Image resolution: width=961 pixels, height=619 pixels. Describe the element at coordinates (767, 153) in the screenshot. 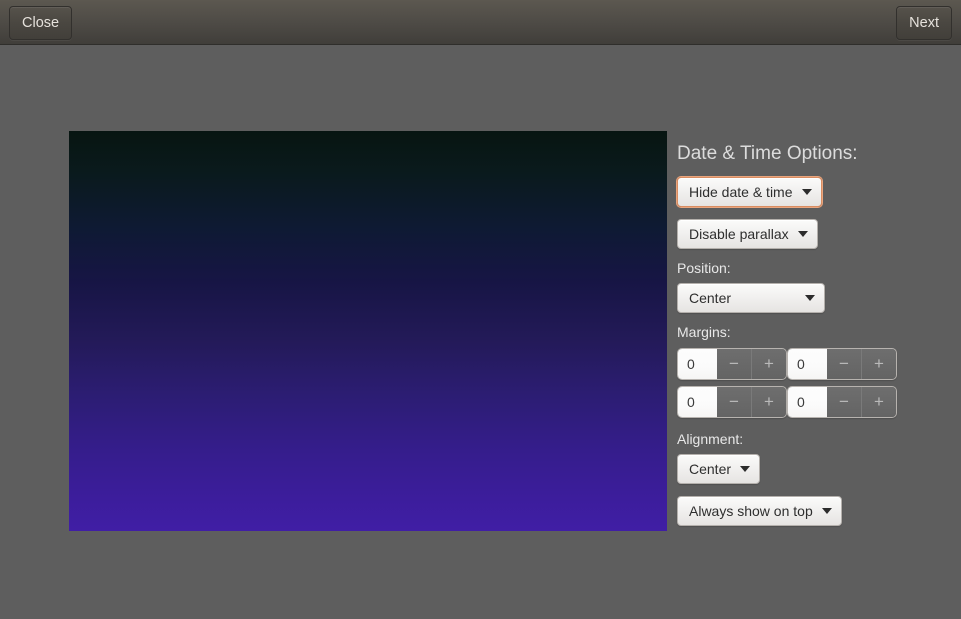

I see `date-time-options-title: Date & Time Options:` at that location.